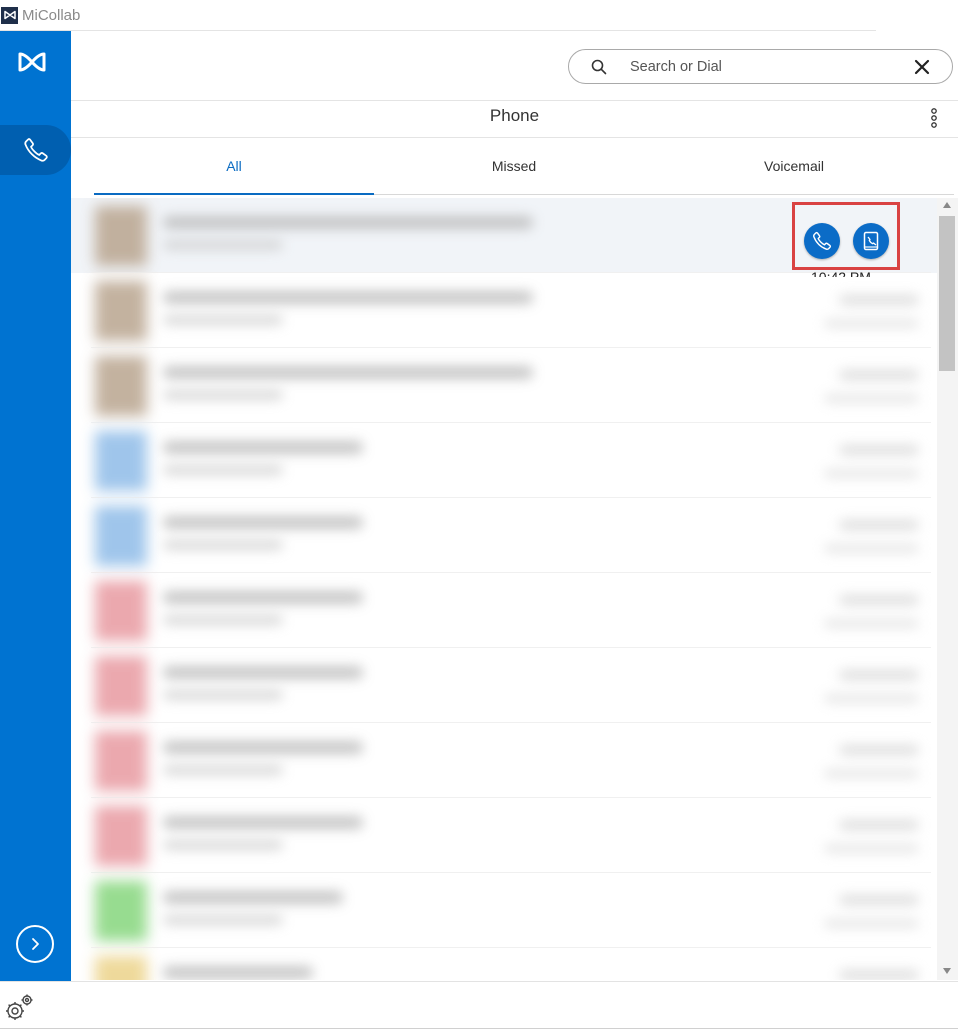  I want to click on divider, so click(514, 100).